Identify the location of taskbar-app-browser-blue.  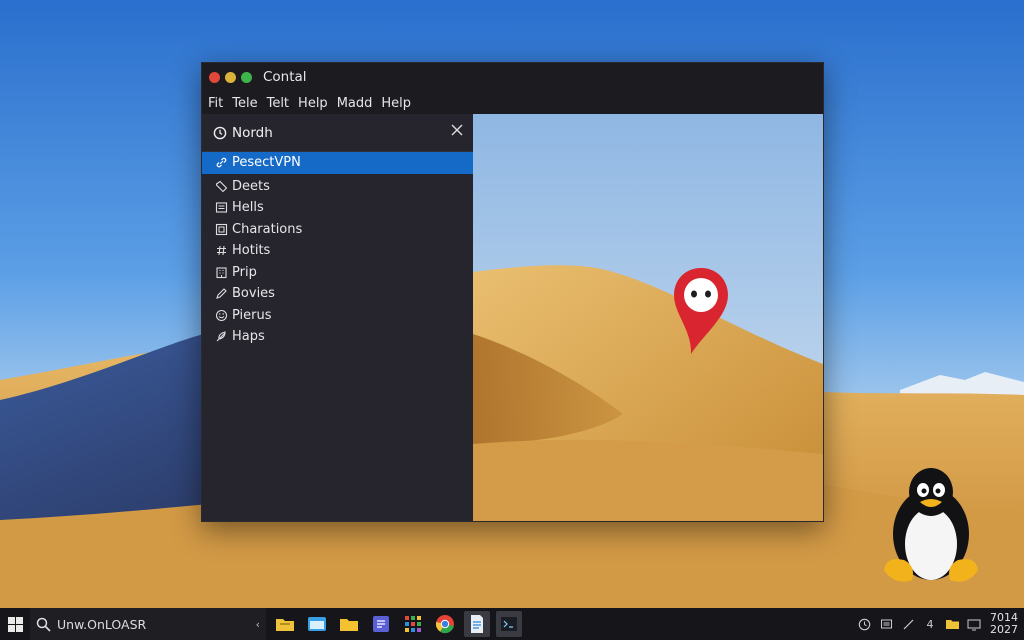
(317, 624).